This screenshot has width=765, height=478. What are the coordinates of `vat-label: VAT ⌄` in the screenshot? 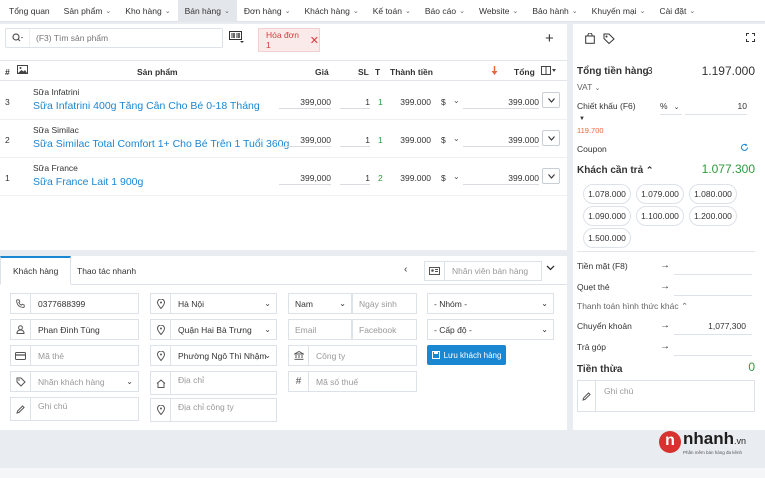 It's located at (588, 87).